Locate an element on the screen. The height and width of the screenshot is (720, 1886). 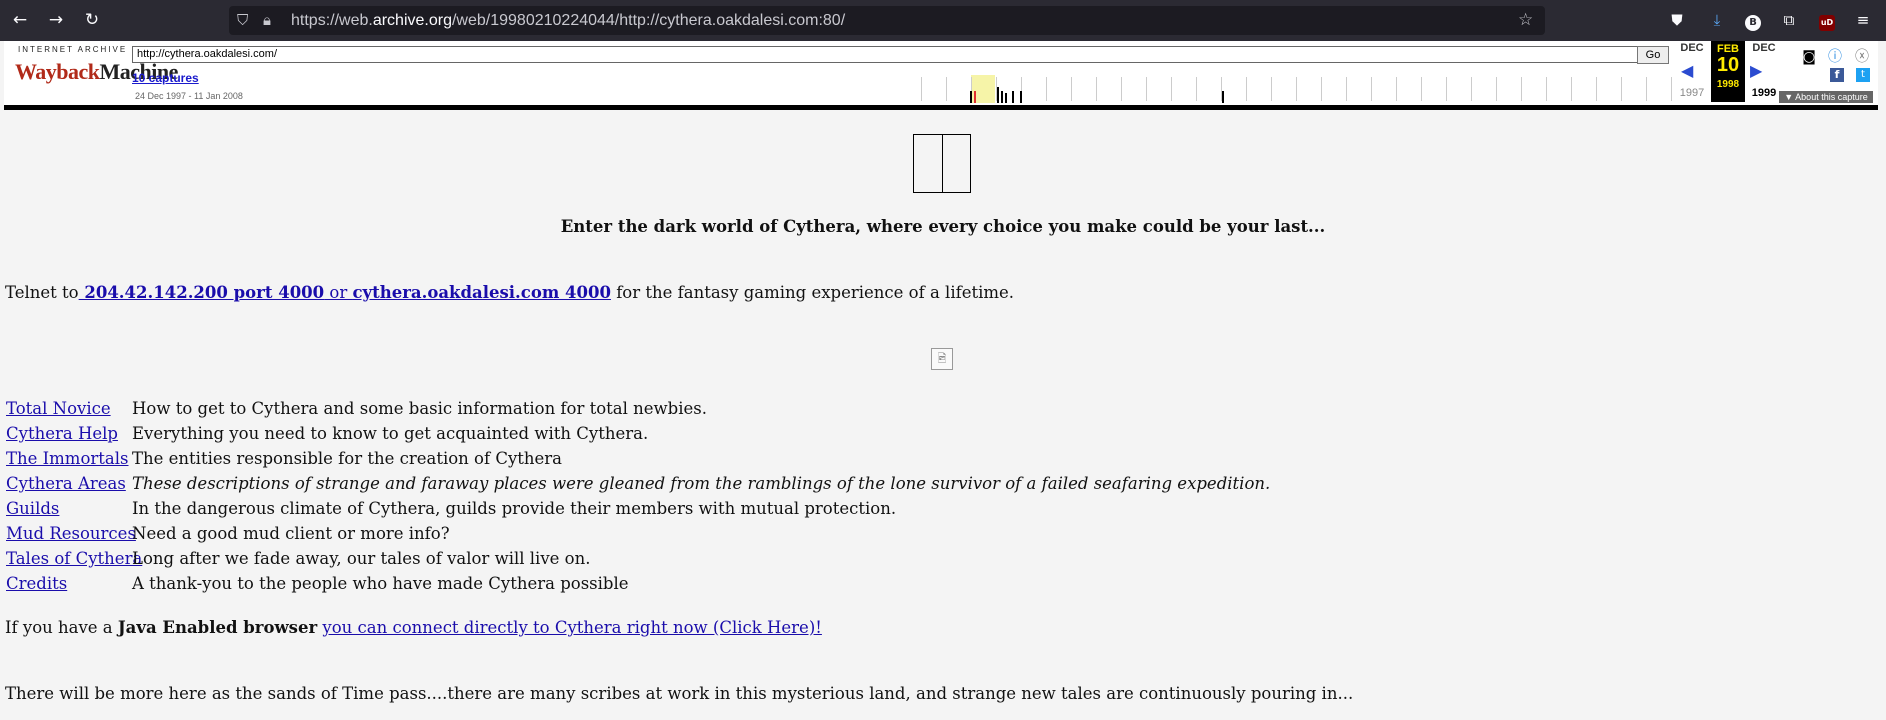
captures-link: 10 captures is located at coordinates (165, 78).